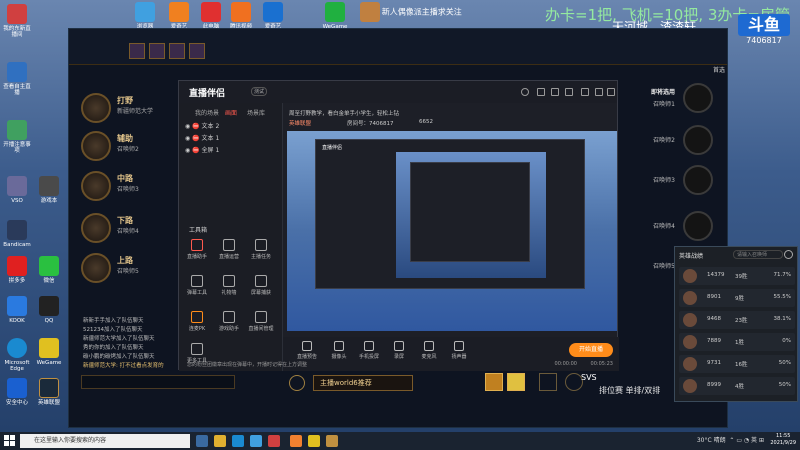 This screenshot has width=800, height=450. What do you see at coordinates (207, 112) in the screenshot?
I see `tab-my-scenes: 我的场景` at bounding box center [207, 112].